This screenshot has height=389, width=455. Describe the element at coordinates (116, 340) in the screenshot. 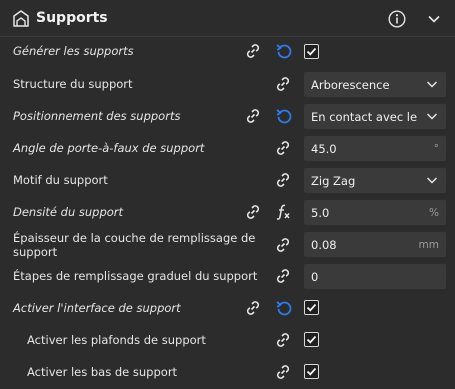

I see `setting-label: Activer les plafonds de support` at that location.